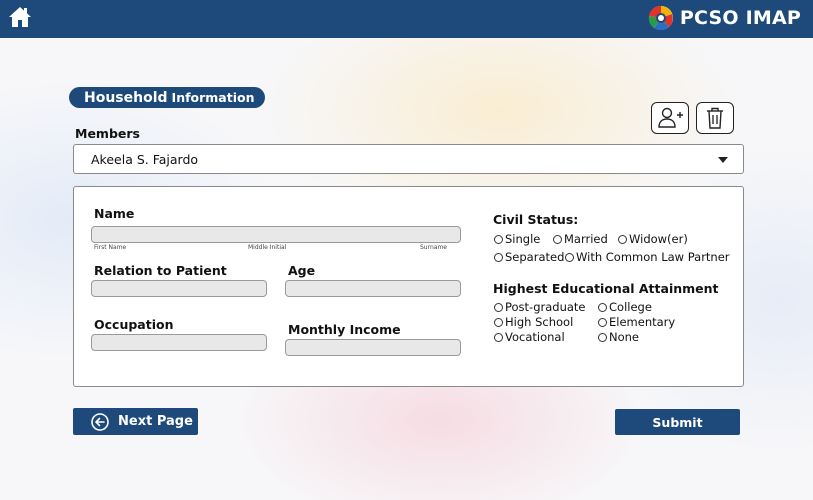 The height and width of the screenshot is (500, 813). Describe the element at coordinates (433, 247) in the screenshot. I see `surname-hint: Surname` at that location.